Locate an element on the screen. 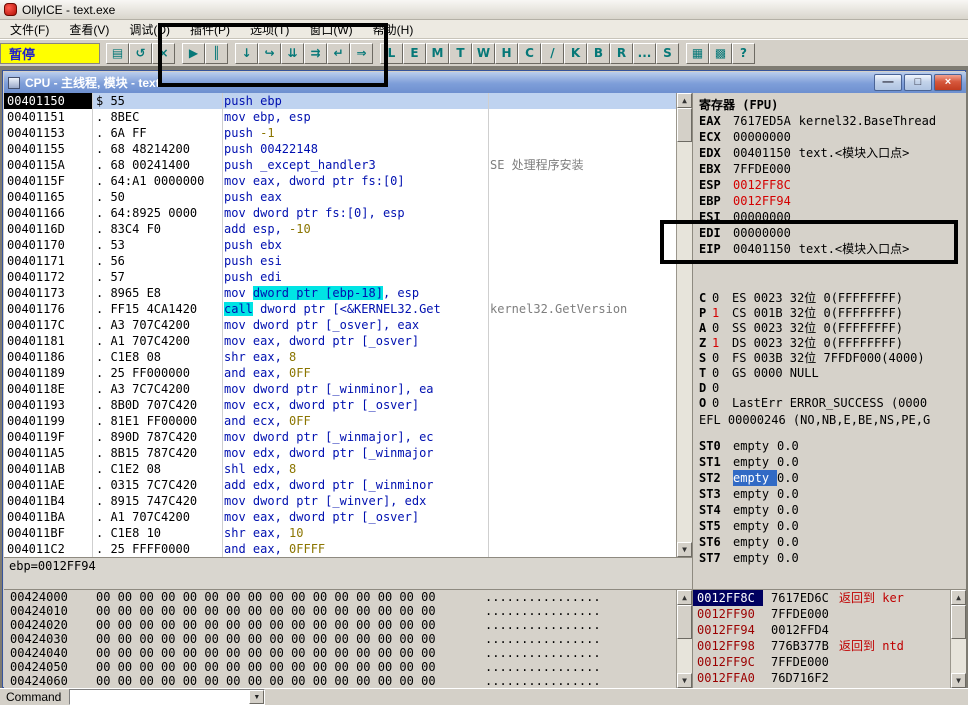 The height and width of the screenshot is (705, 968). stack-row: 0012FF94 0012FFD4 is located at coordinates (829, 630).